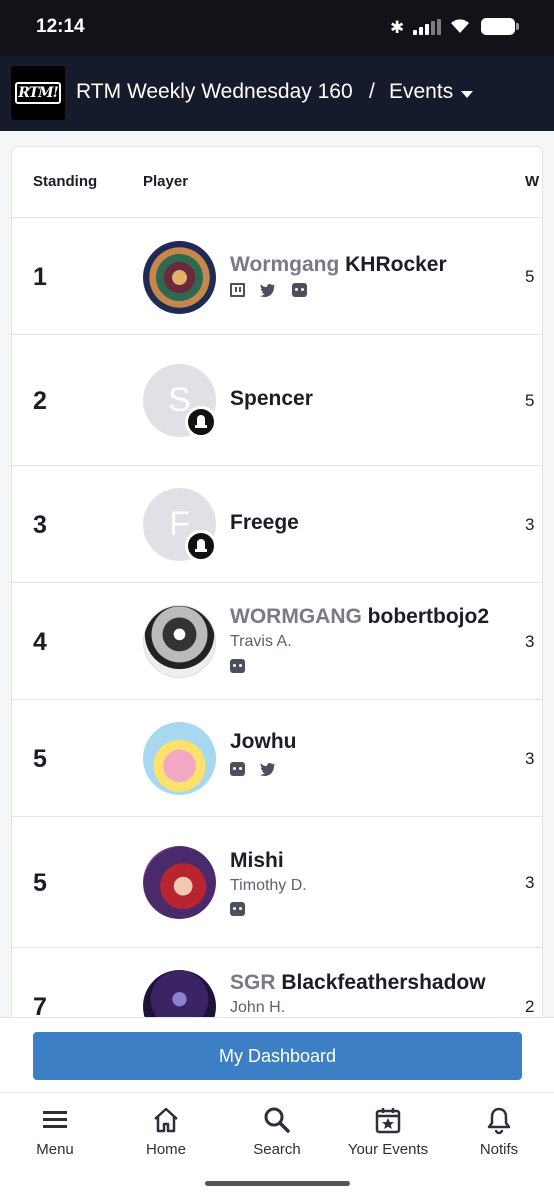  What do you see at coordinates (383, 982) in the screenshot?
I see `gamer-tag: Blackfeathershadow` at bounding box center [383, 982].